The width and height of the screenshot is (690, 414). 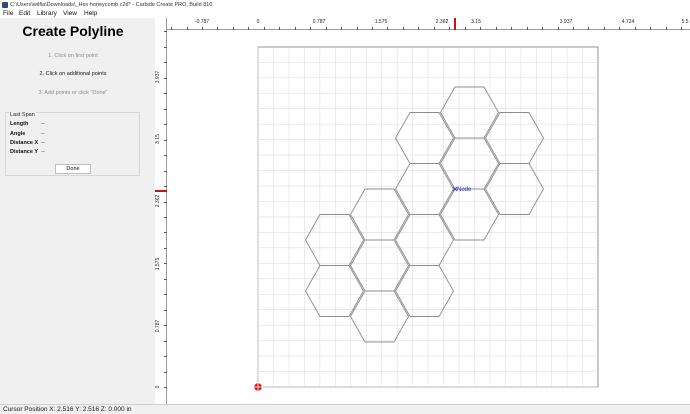 What do you see at coordinates (161, 191) in the screenshot?
I see `cursor-marker-vertical` at bounding box center [161, 191].